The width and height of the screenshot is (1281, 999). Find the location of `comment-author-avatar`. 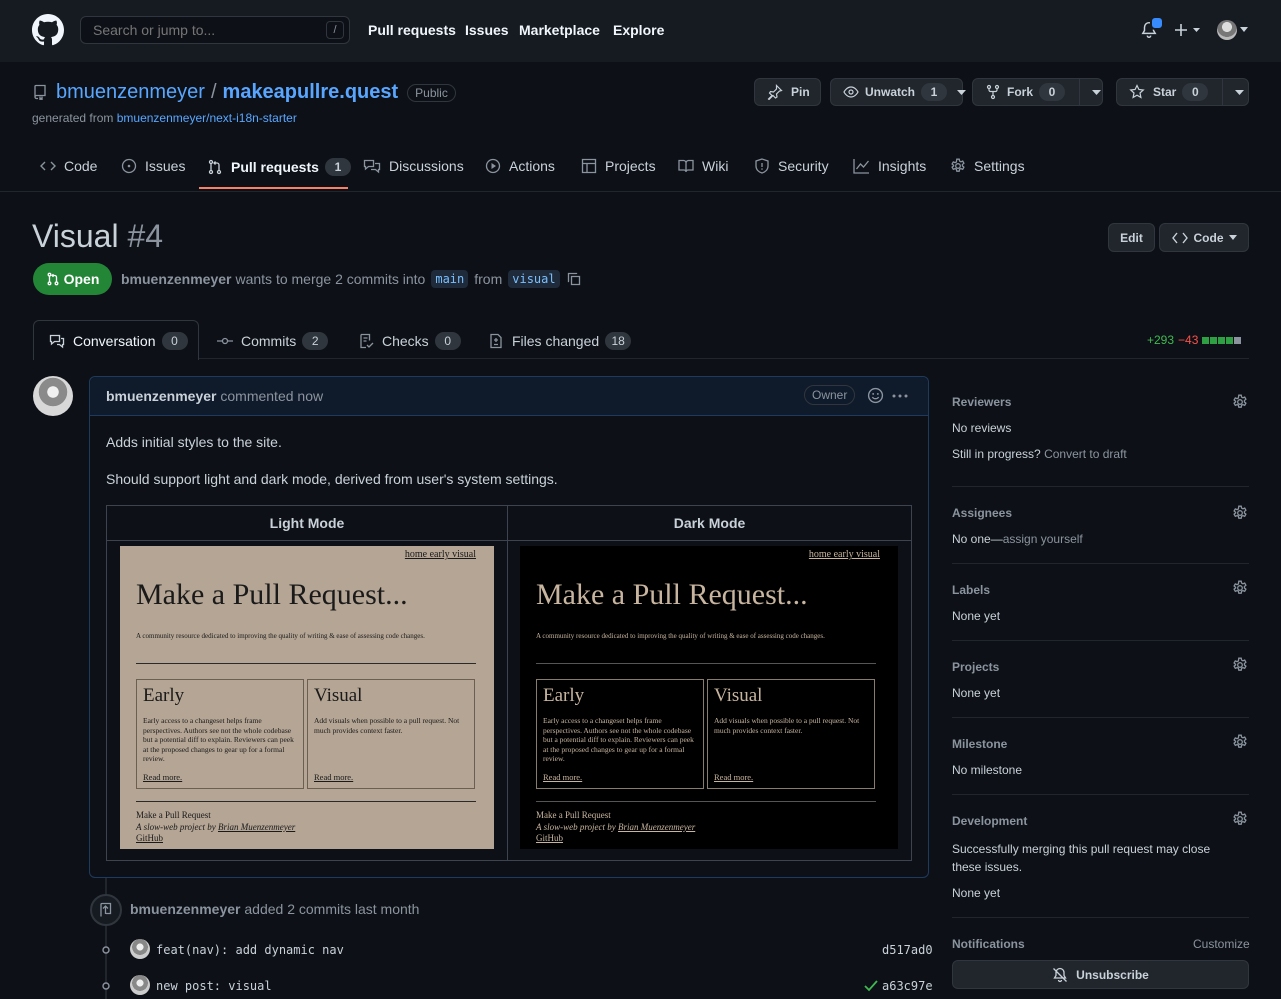

comment-author-avatar is located at coordinates (53, 396).